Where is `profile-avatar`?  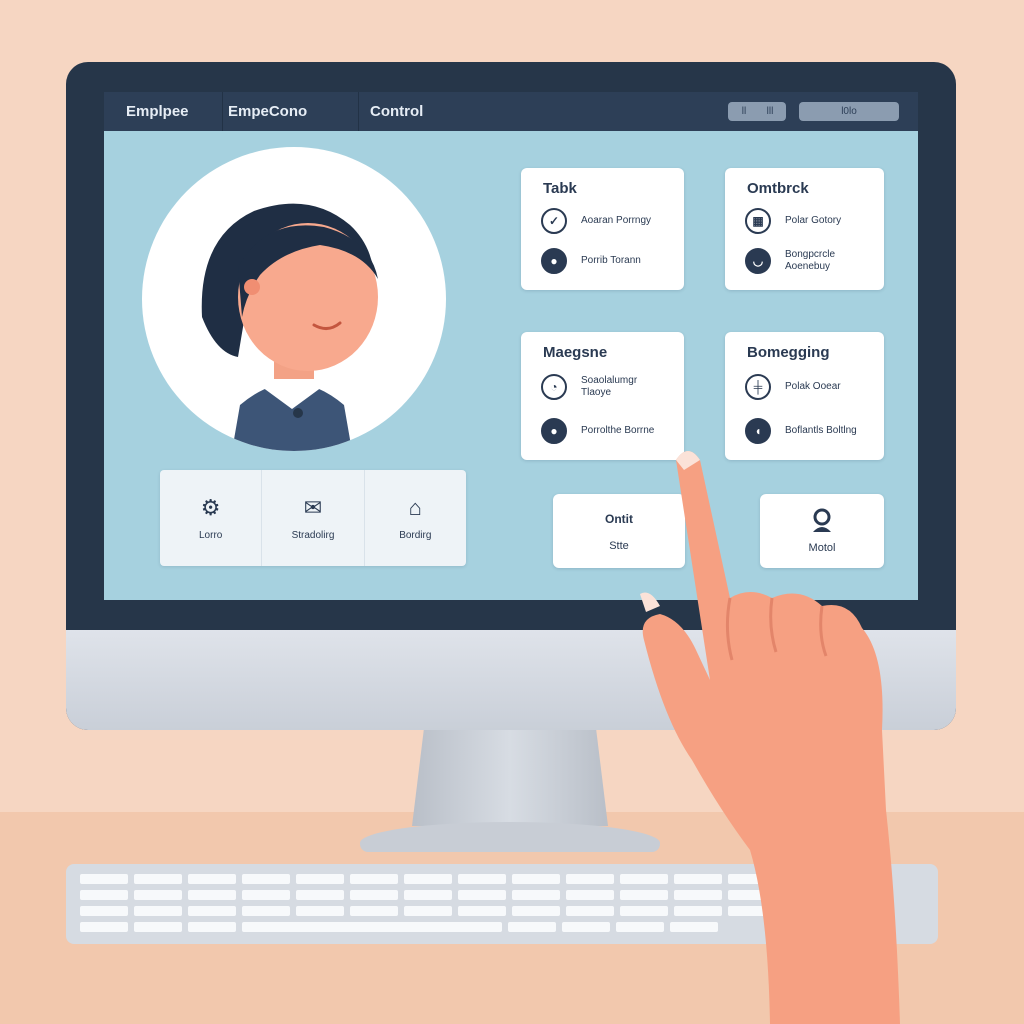
profile-avatar is located at coordinates (294, 299).